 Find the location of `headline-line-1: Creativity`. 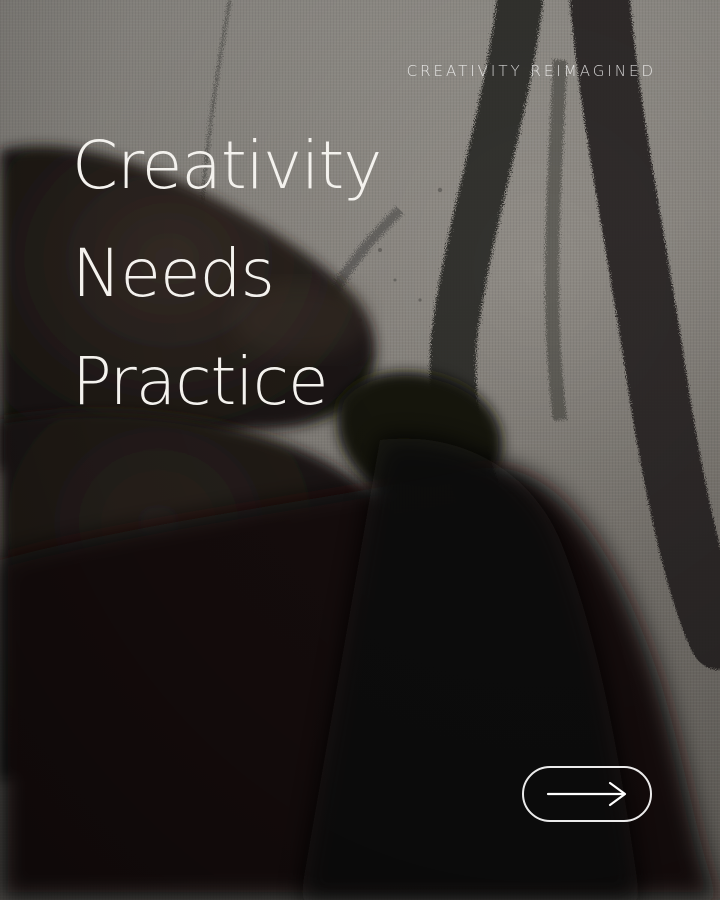

headline-line-1: Creativity is located at coordinates (227, 165).